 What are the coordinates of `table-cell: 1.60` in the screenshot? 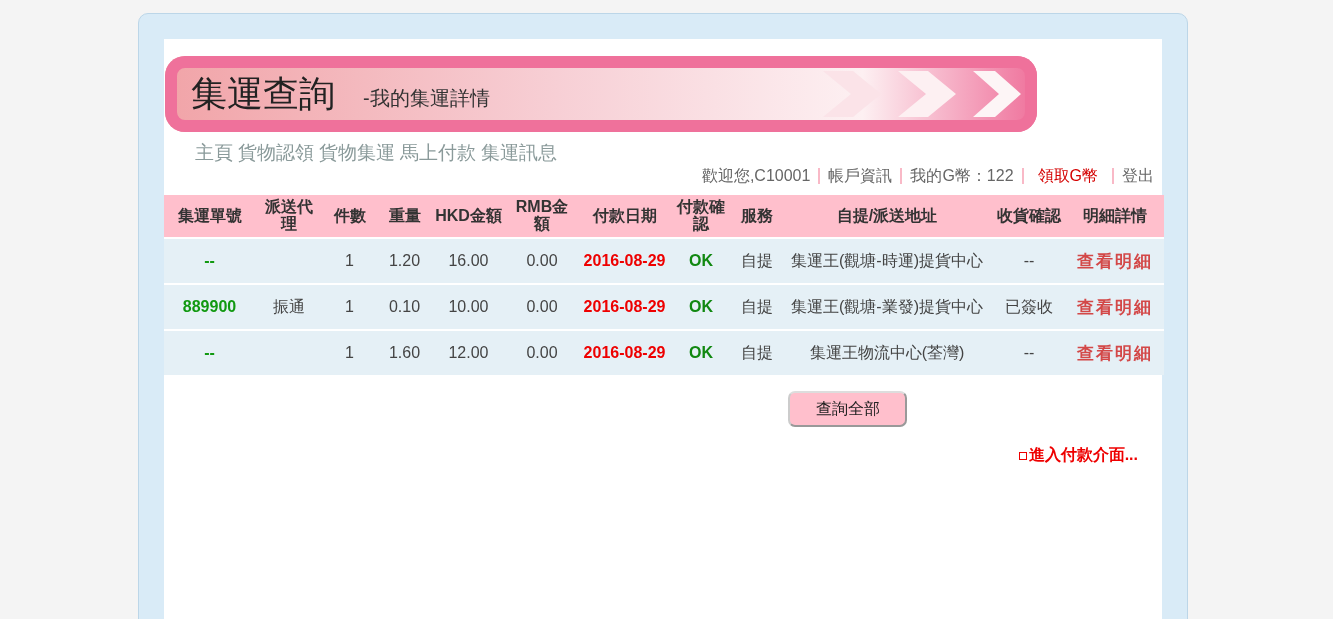 It's located at (404, 352).